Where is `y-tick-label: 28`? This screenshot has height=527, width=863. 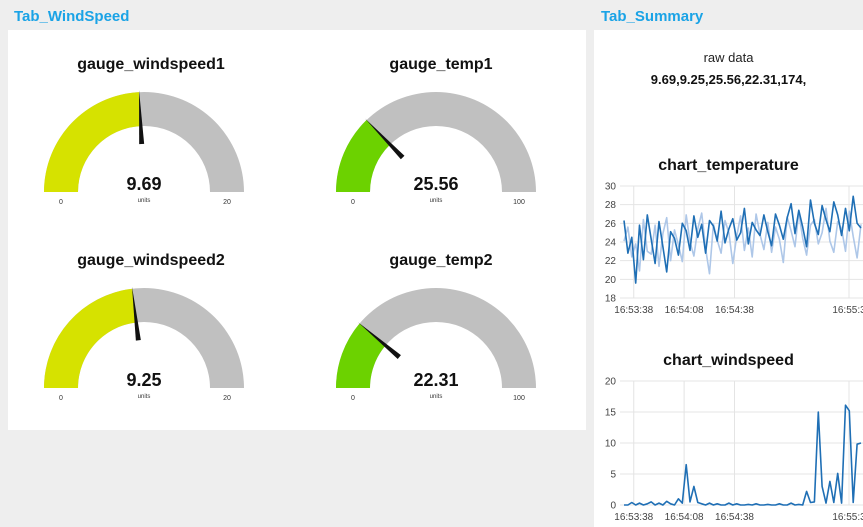
y-tick-label: 28 is located at coordinates (611, 205).